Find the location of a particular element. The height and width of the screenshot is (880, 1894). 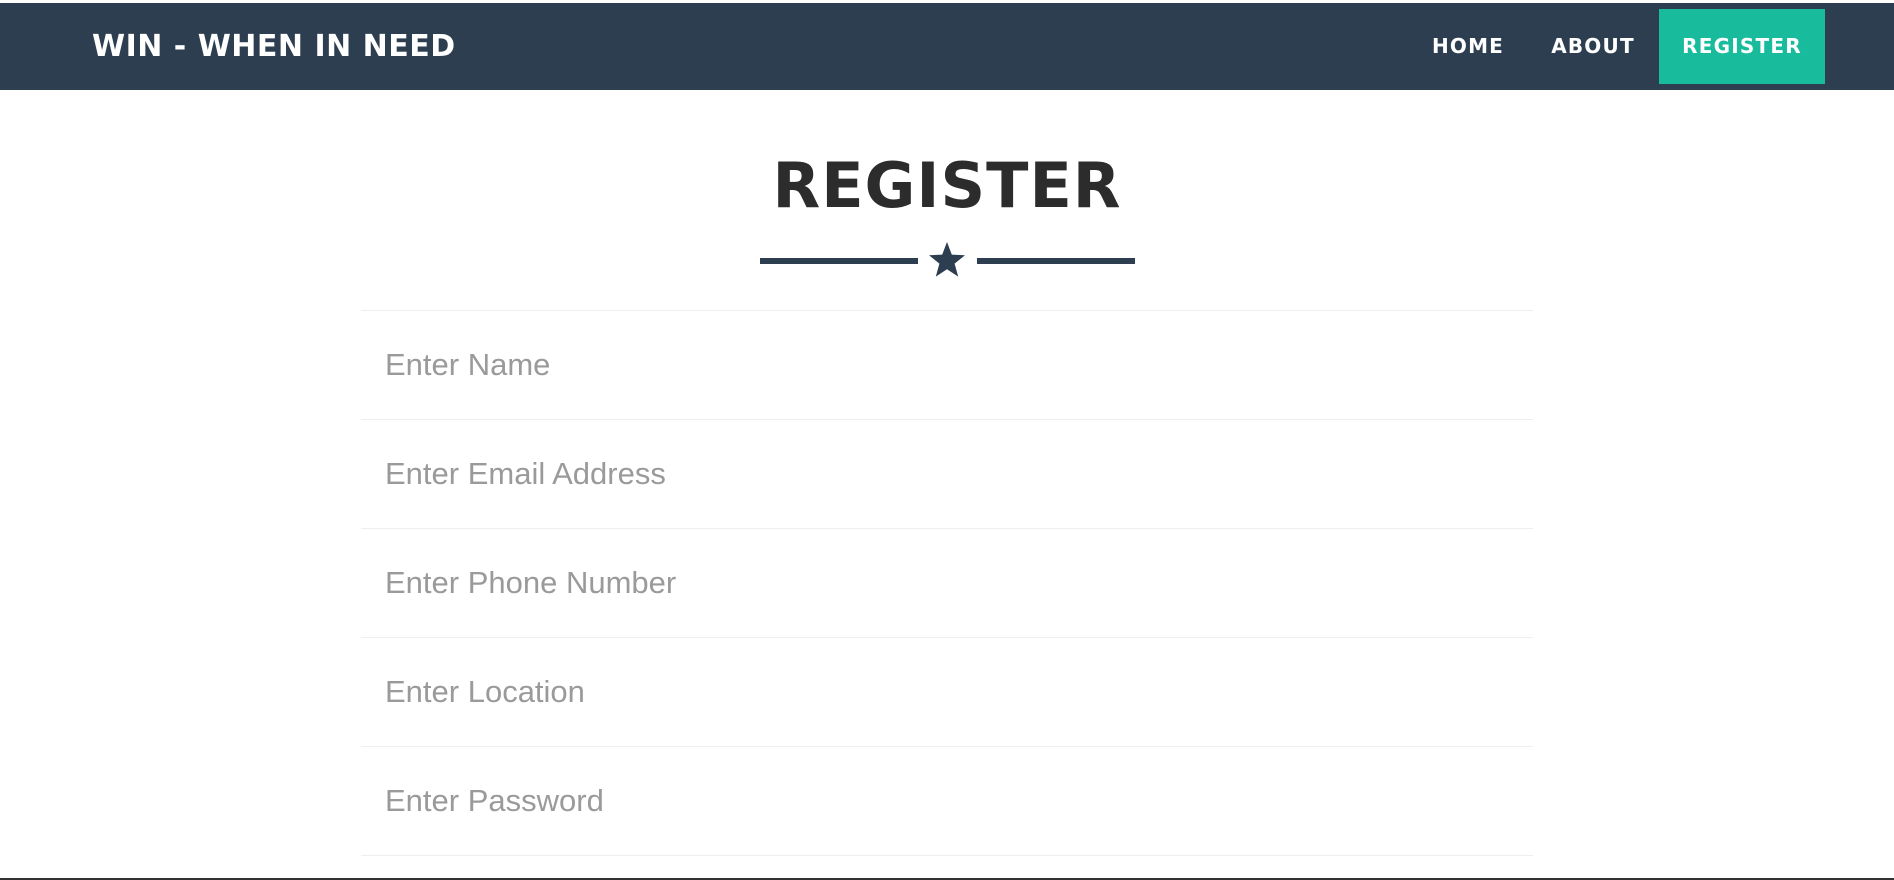

password-field-row is located at coordinates (947, 801).